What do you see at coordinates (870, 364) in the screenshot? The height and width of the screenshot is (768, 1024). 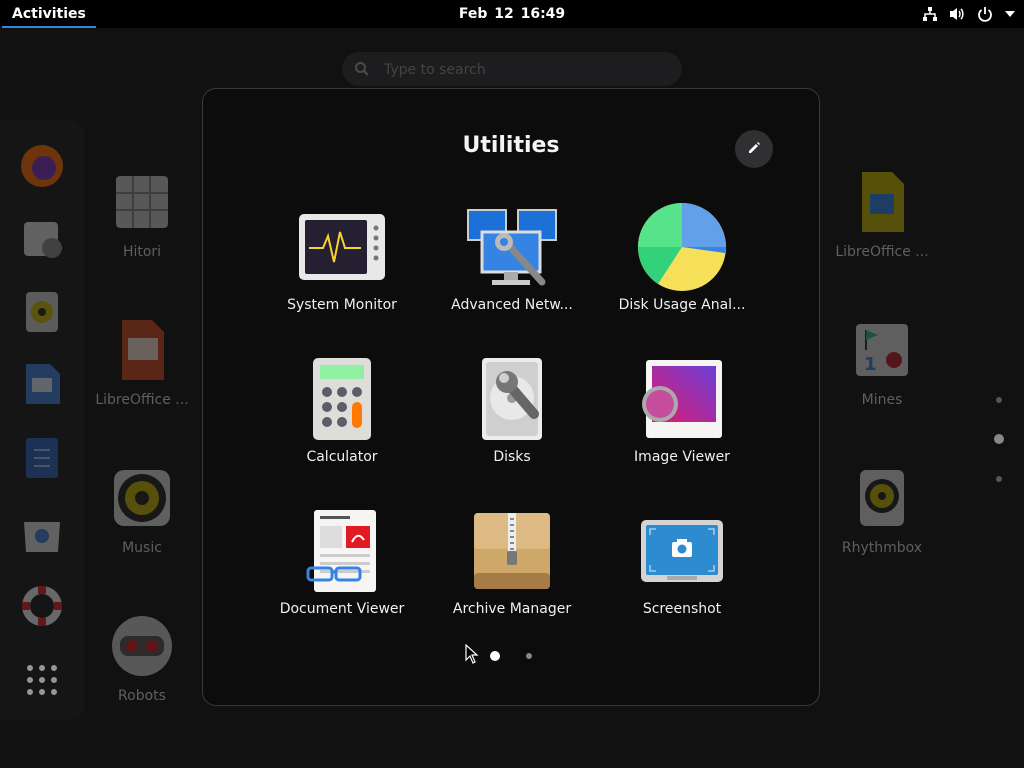 I see `svg-text: 1` at bounding box center [870, 364].